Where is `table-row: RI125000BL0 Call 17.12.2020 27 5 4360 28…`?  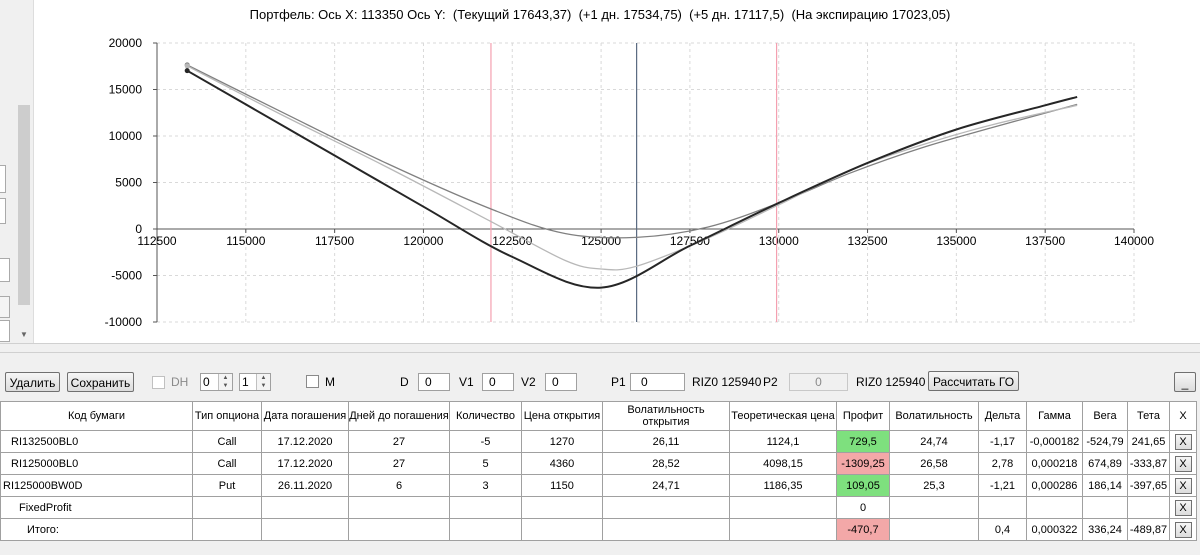
table-row: RI125000BL0 Call 17.12.2020 27 5 4360 28… is located at coordinates (598, 463).